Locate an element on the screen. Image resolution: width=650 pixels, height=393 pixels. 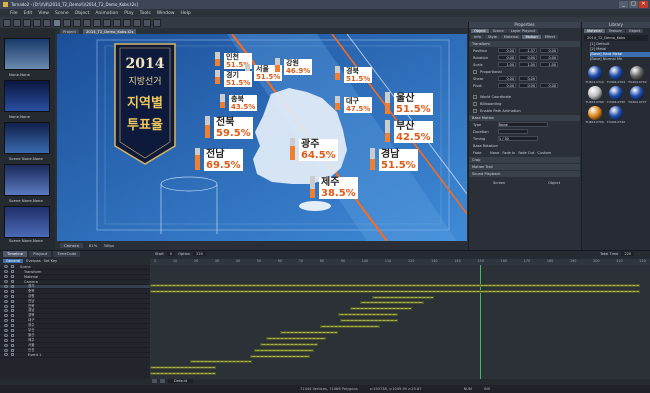
scale-y-field: 1.00 is located at coordinates (528, 64).